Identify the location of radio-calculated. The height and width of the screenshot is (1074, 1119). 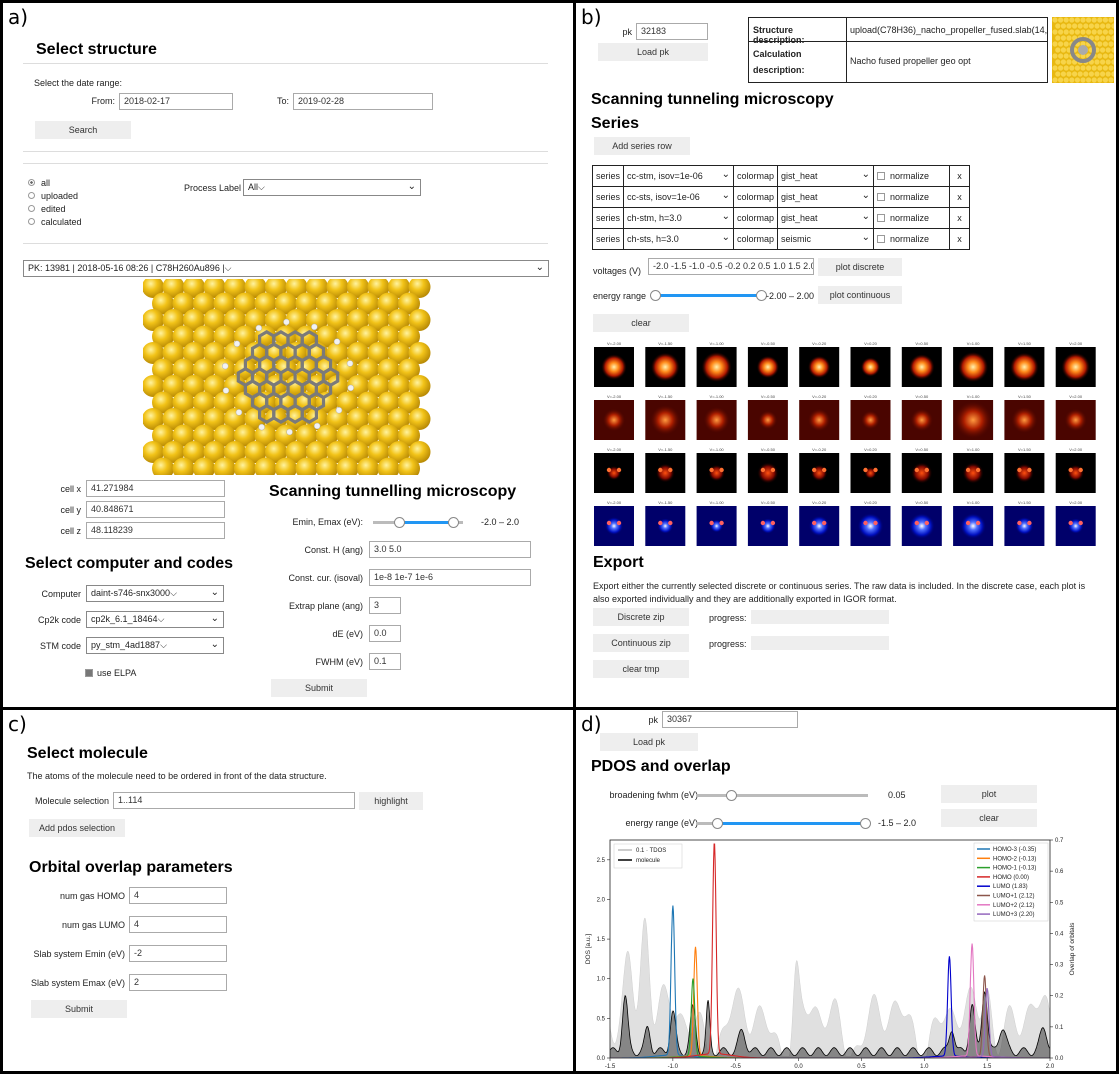
(31, 221).